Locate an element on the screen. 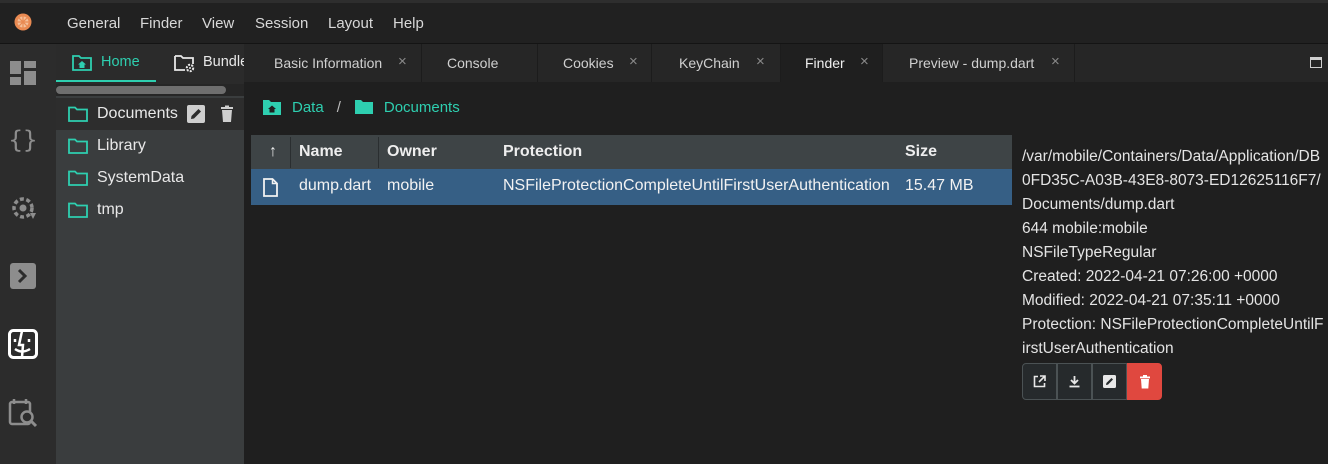 This screenshot has width=1328, height=464. menu-finder: Finder is located at coordinates (161, 23).